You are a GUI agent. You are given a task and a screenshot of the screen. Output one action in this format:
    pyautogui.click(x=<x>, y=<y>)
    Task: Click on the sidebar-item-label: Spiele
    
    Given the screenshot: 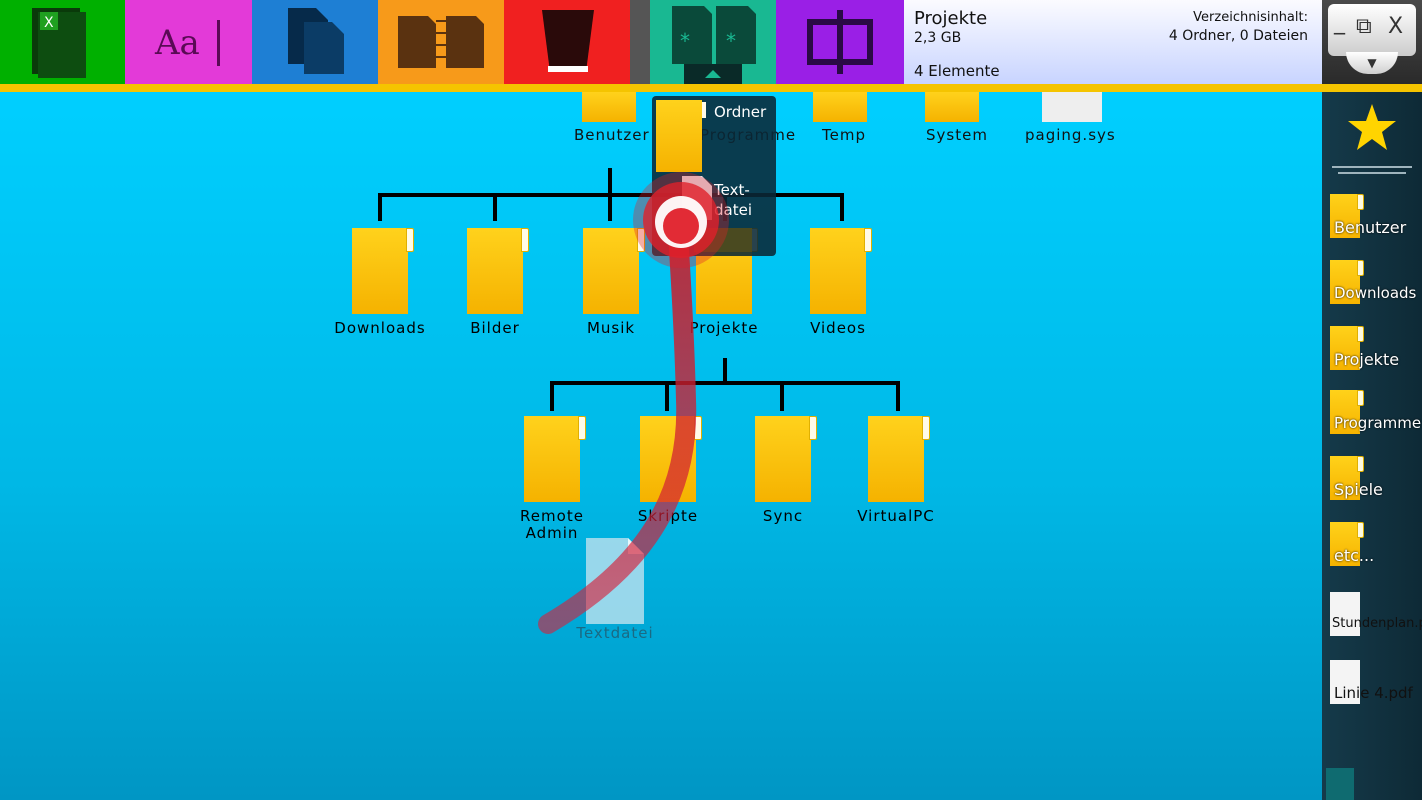 What is the action you would take?
    pyautogui.click(x=1358, y=489)
    